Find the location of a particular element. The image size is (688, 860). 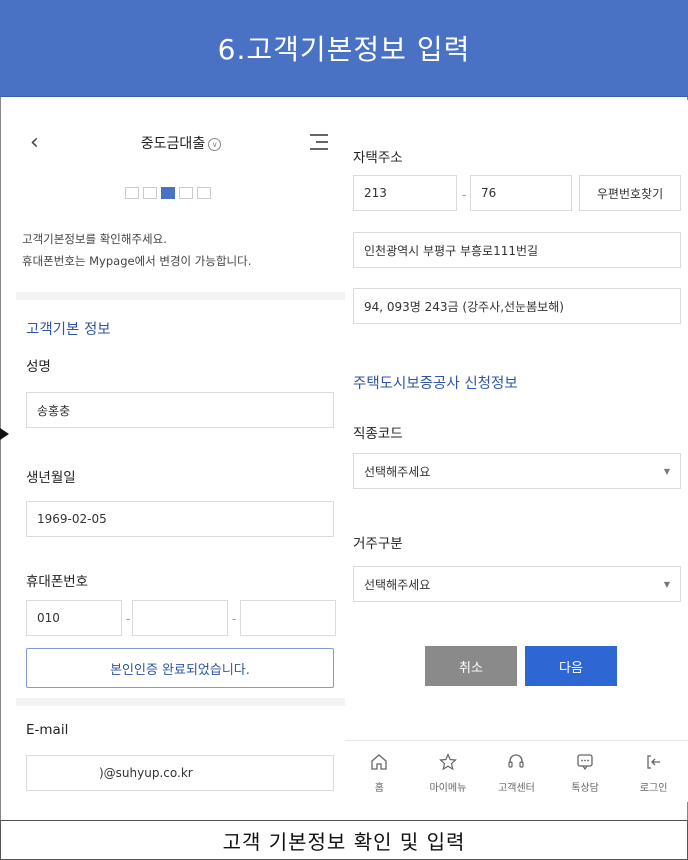

step-indicator is located at coordinates (168, 193).